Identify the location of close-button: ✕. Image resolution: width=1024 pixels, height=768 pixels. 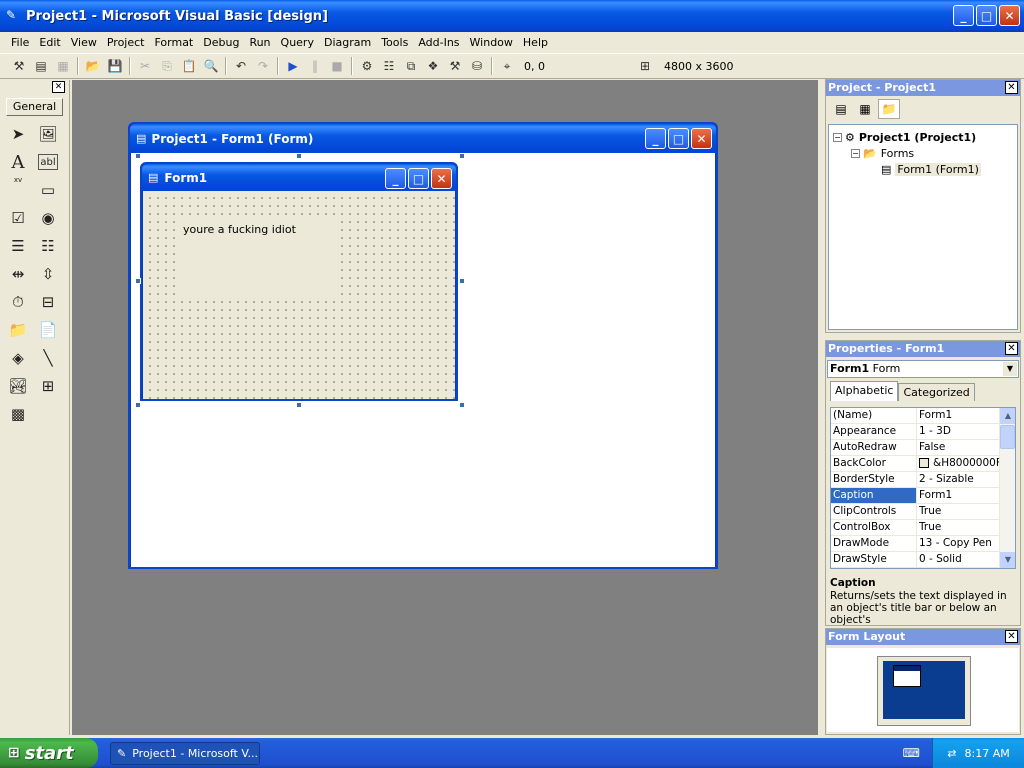
(1009, 15).